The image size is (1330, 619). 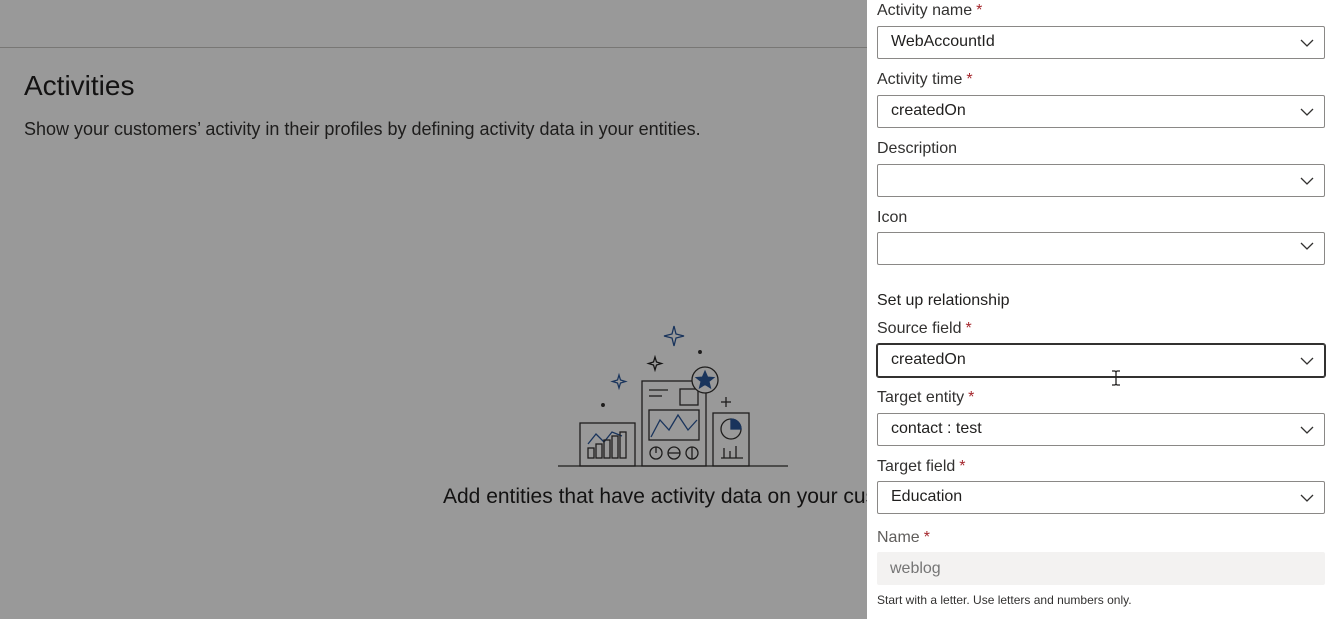 I want to click on target-field-label: Target field *, so click(x=921, y=466).